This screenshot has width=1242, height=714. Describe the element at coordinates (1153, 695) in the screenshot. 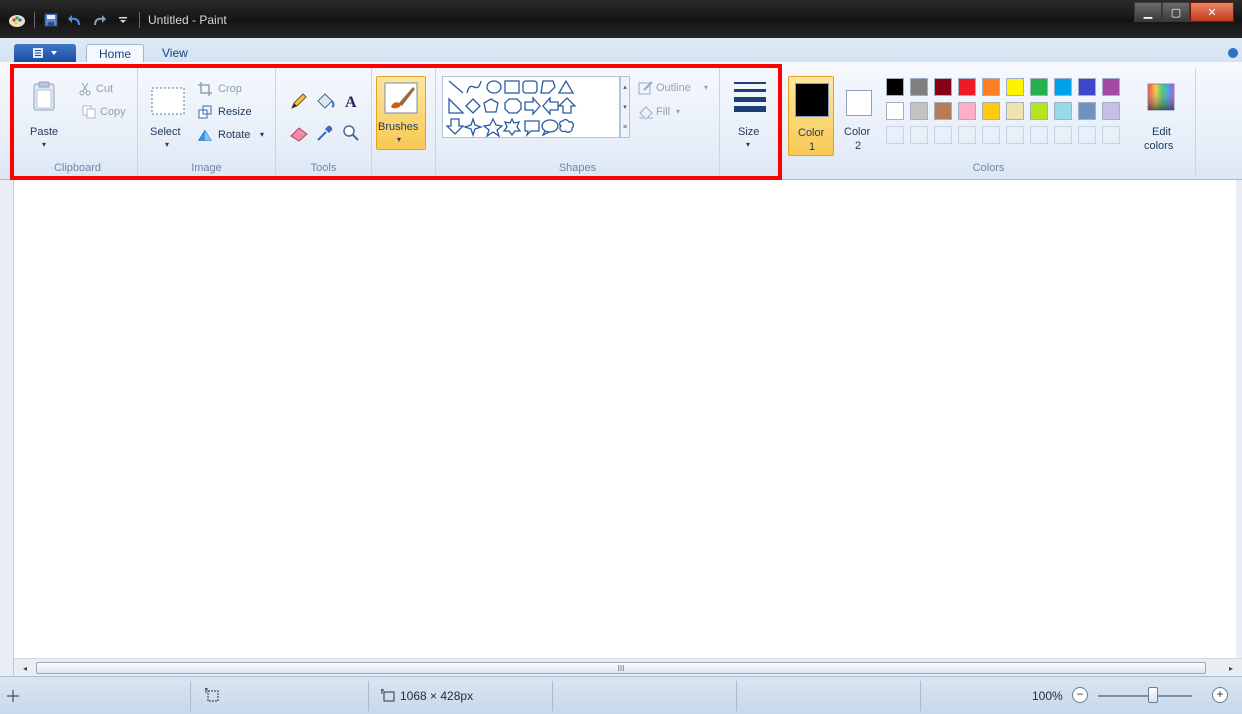

I see `zoom-slider-thumb` at that location.